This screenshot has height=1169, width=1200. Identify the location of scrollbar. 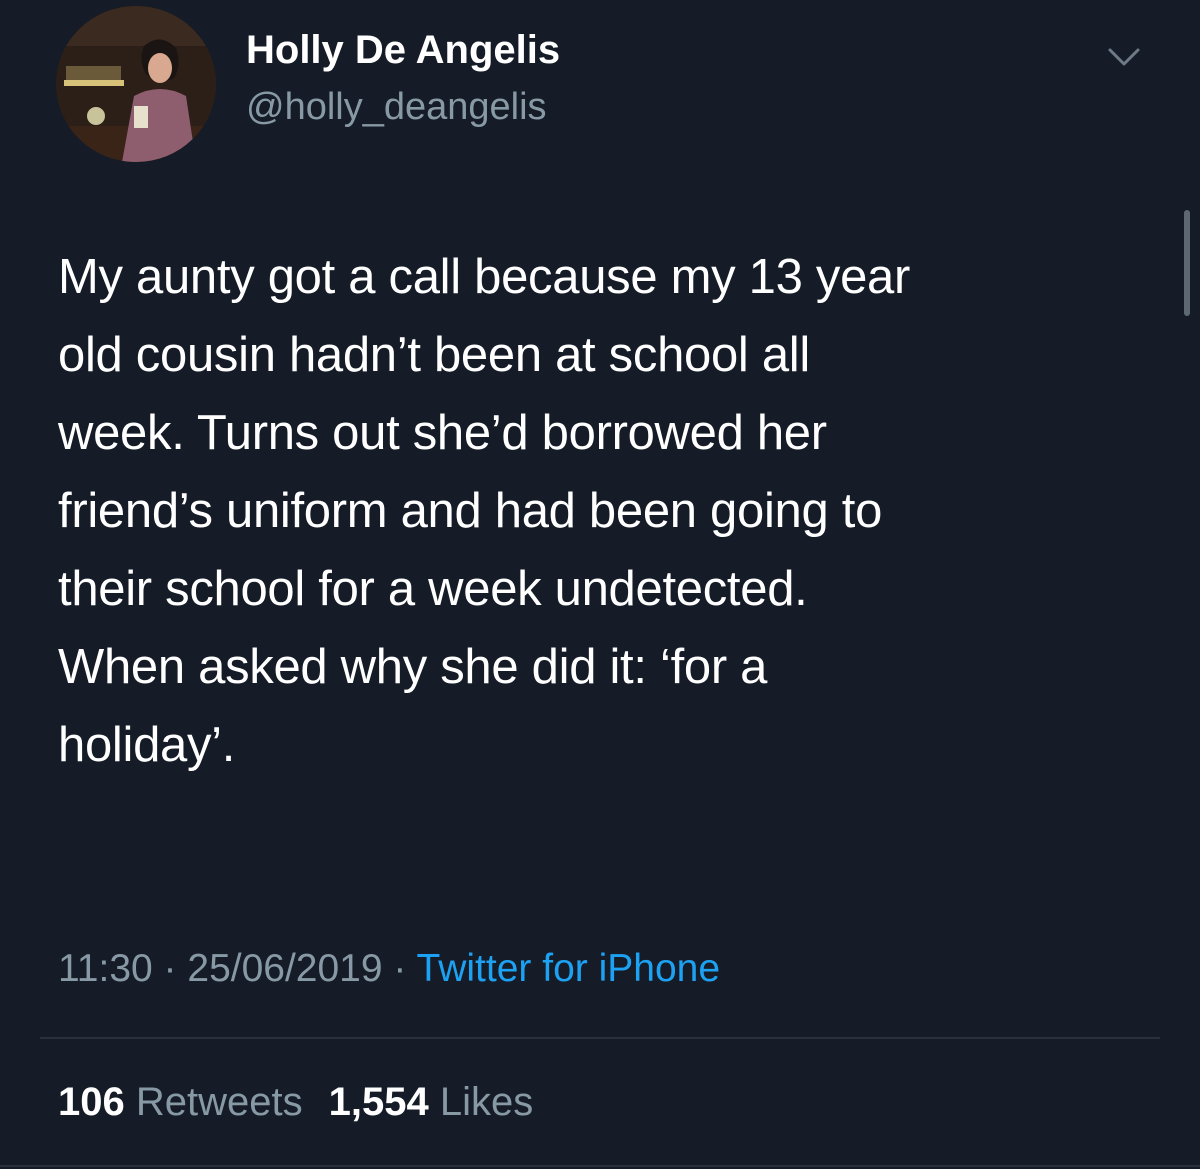
(1187, 263).